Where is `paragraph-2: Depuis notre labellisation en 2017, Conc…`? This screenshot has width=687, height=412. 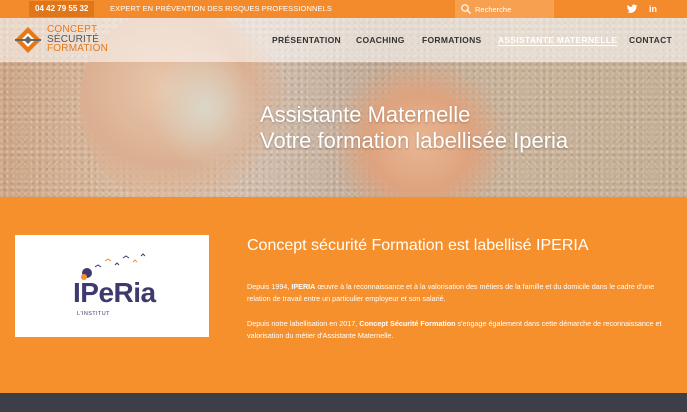 paragraph-2: Depuis notre labellisation en 2017, Conc… is located at coordinates (454, 329).